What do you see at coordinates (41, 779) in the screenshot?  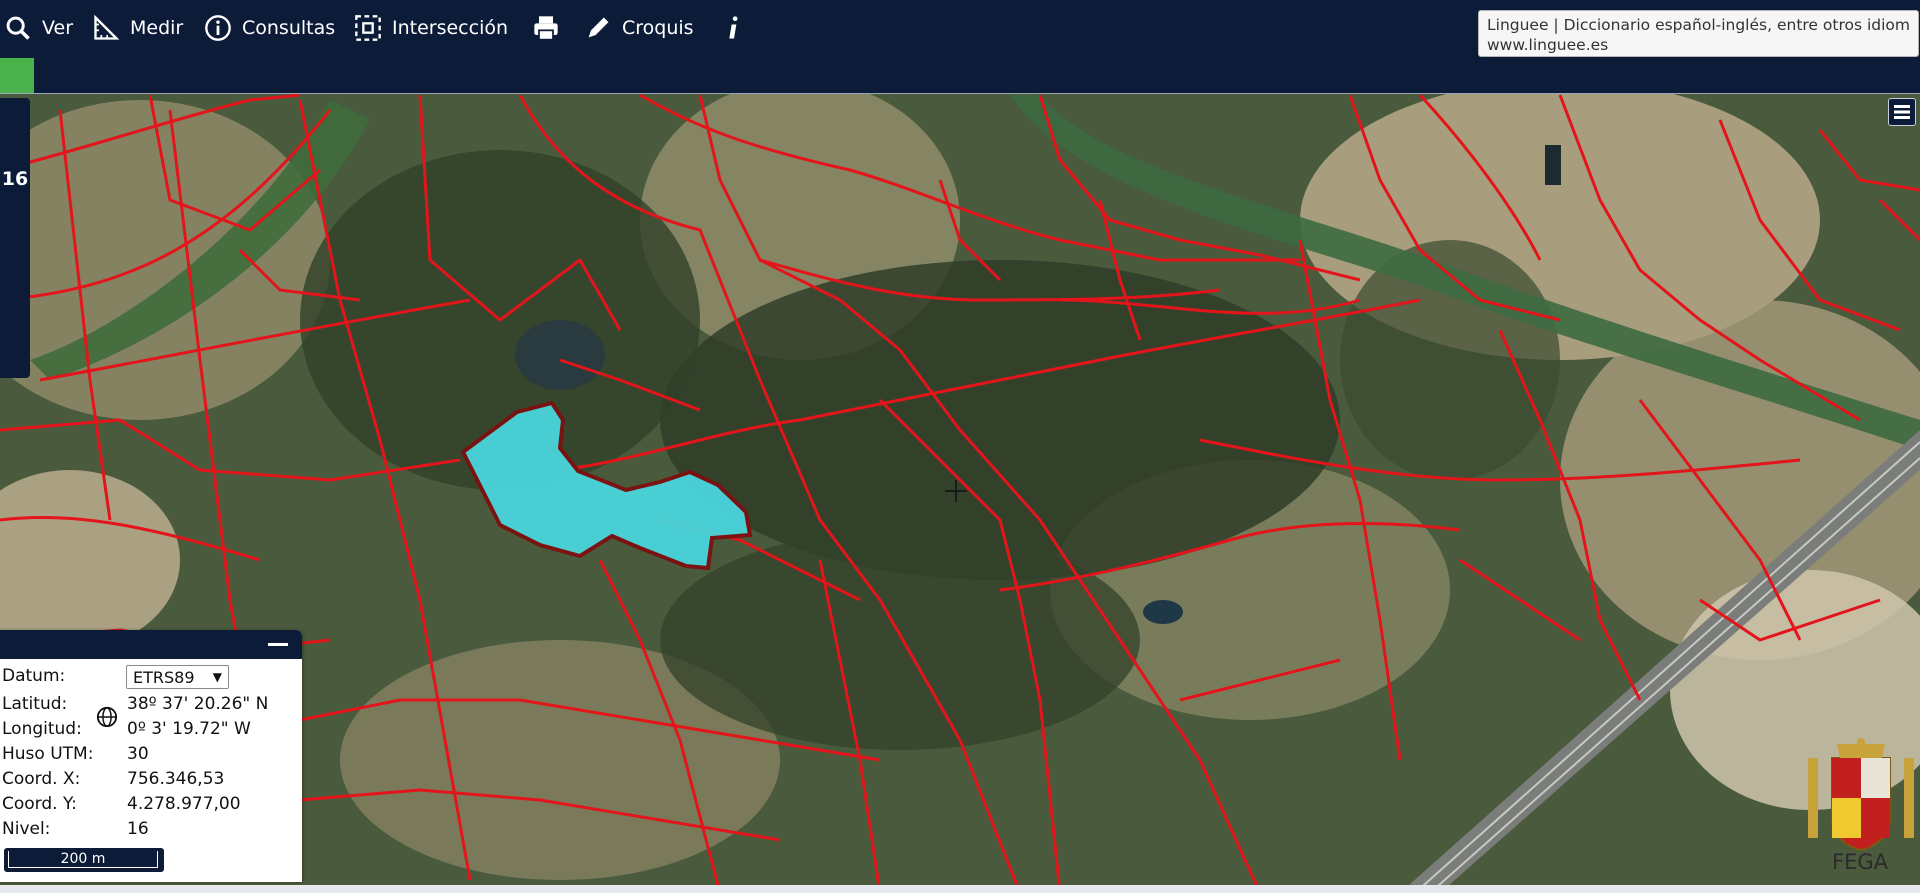 I see `coord-x-label: Coord. X:` at bounding box center [41, 779].